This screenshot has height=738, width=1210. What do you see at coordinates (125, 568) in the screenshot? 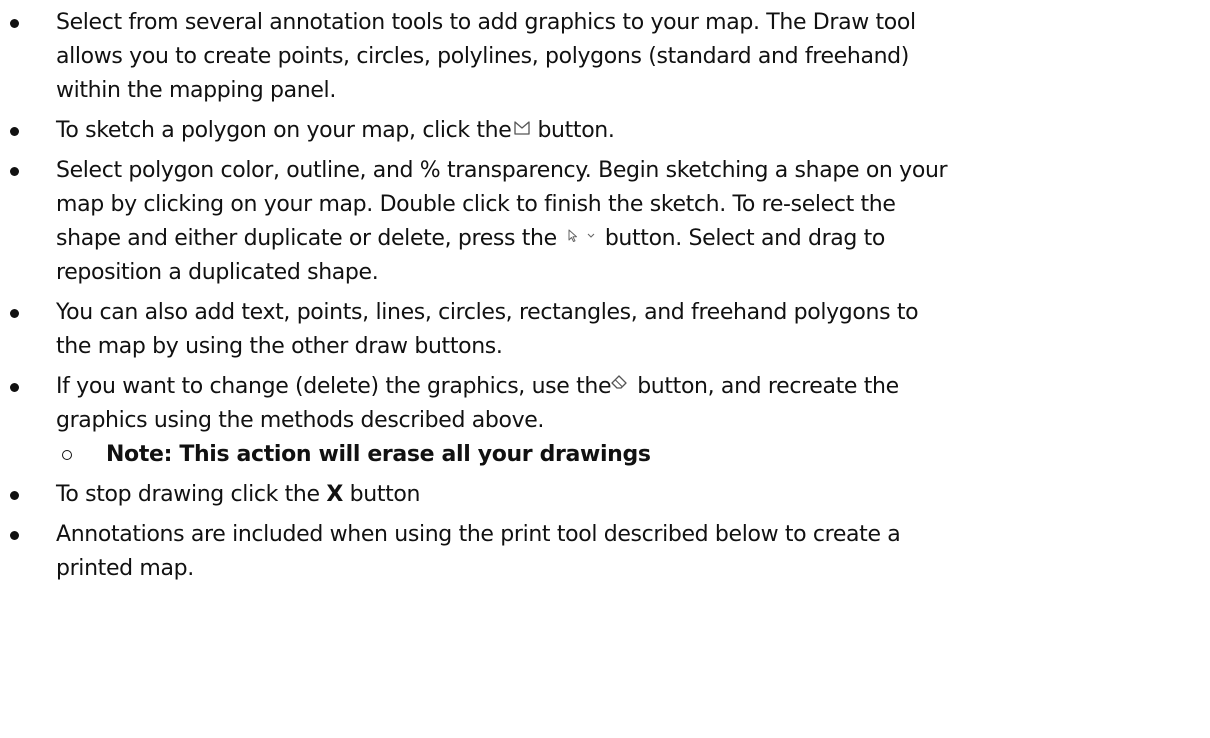
I see `text-line: printed map.` at bounding box center [125, 568].